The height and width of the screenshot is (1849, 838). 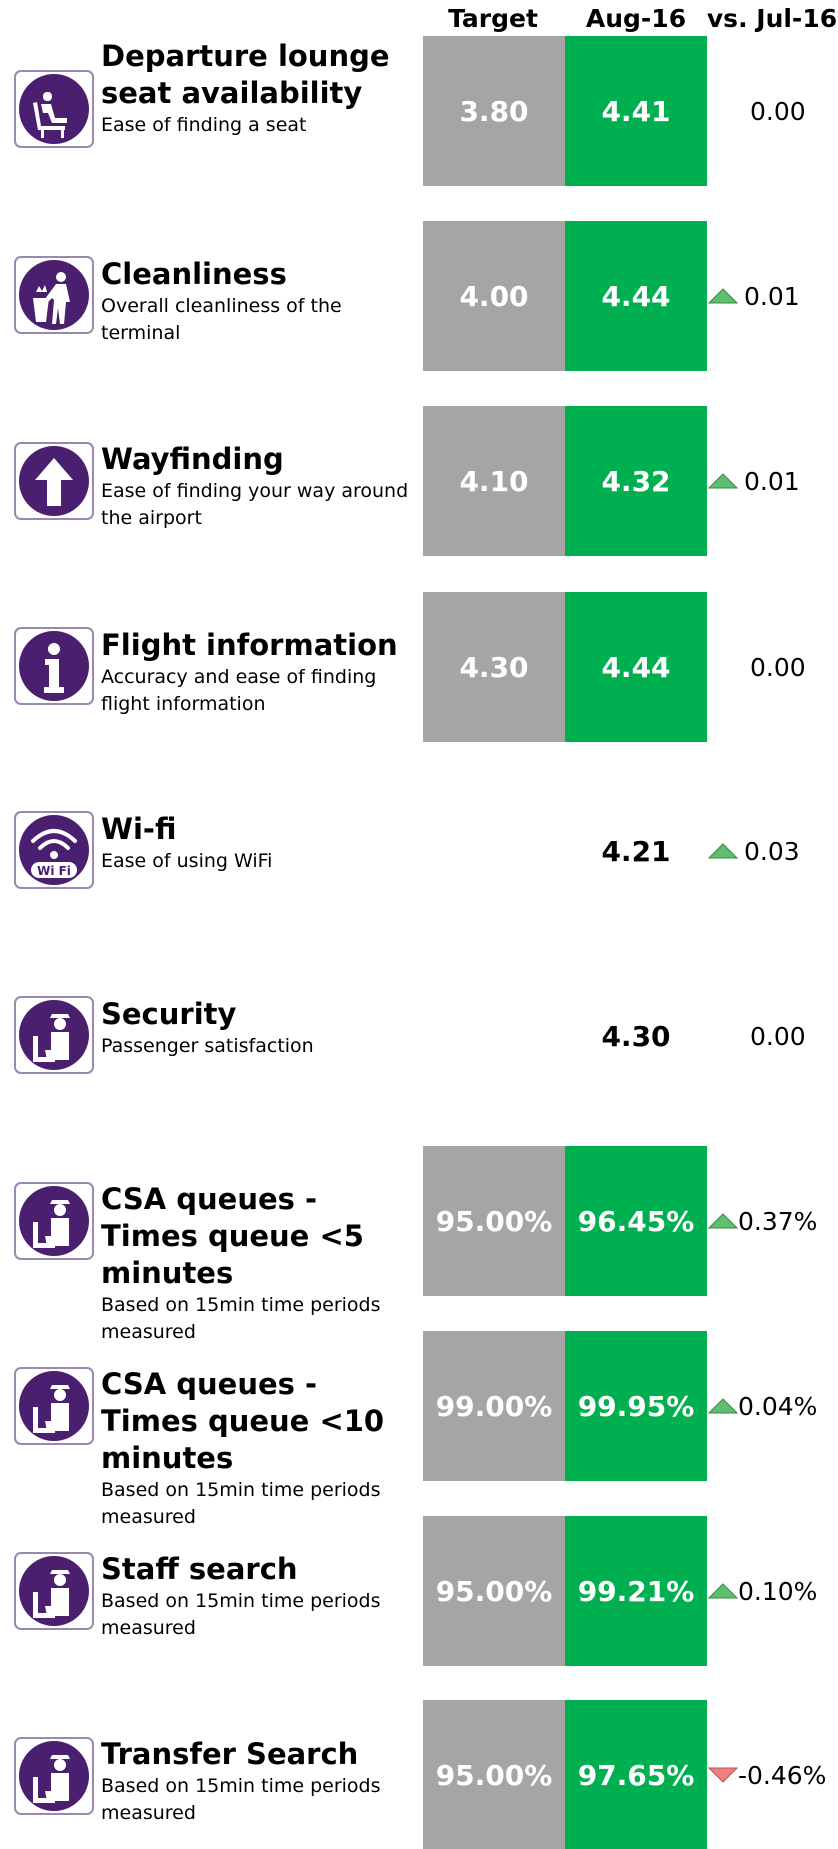 I want to click on change-vs-previous: 0.37%, so click(x=773, y=1221).